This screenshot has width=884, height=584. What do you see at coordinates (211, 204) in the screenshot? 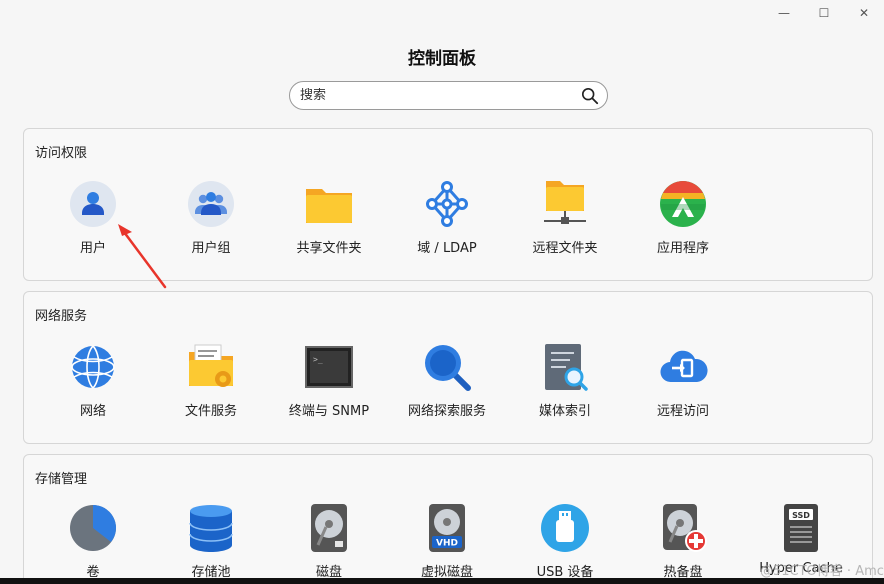
I see `user-group-icon` at bounding box center [211, 204].